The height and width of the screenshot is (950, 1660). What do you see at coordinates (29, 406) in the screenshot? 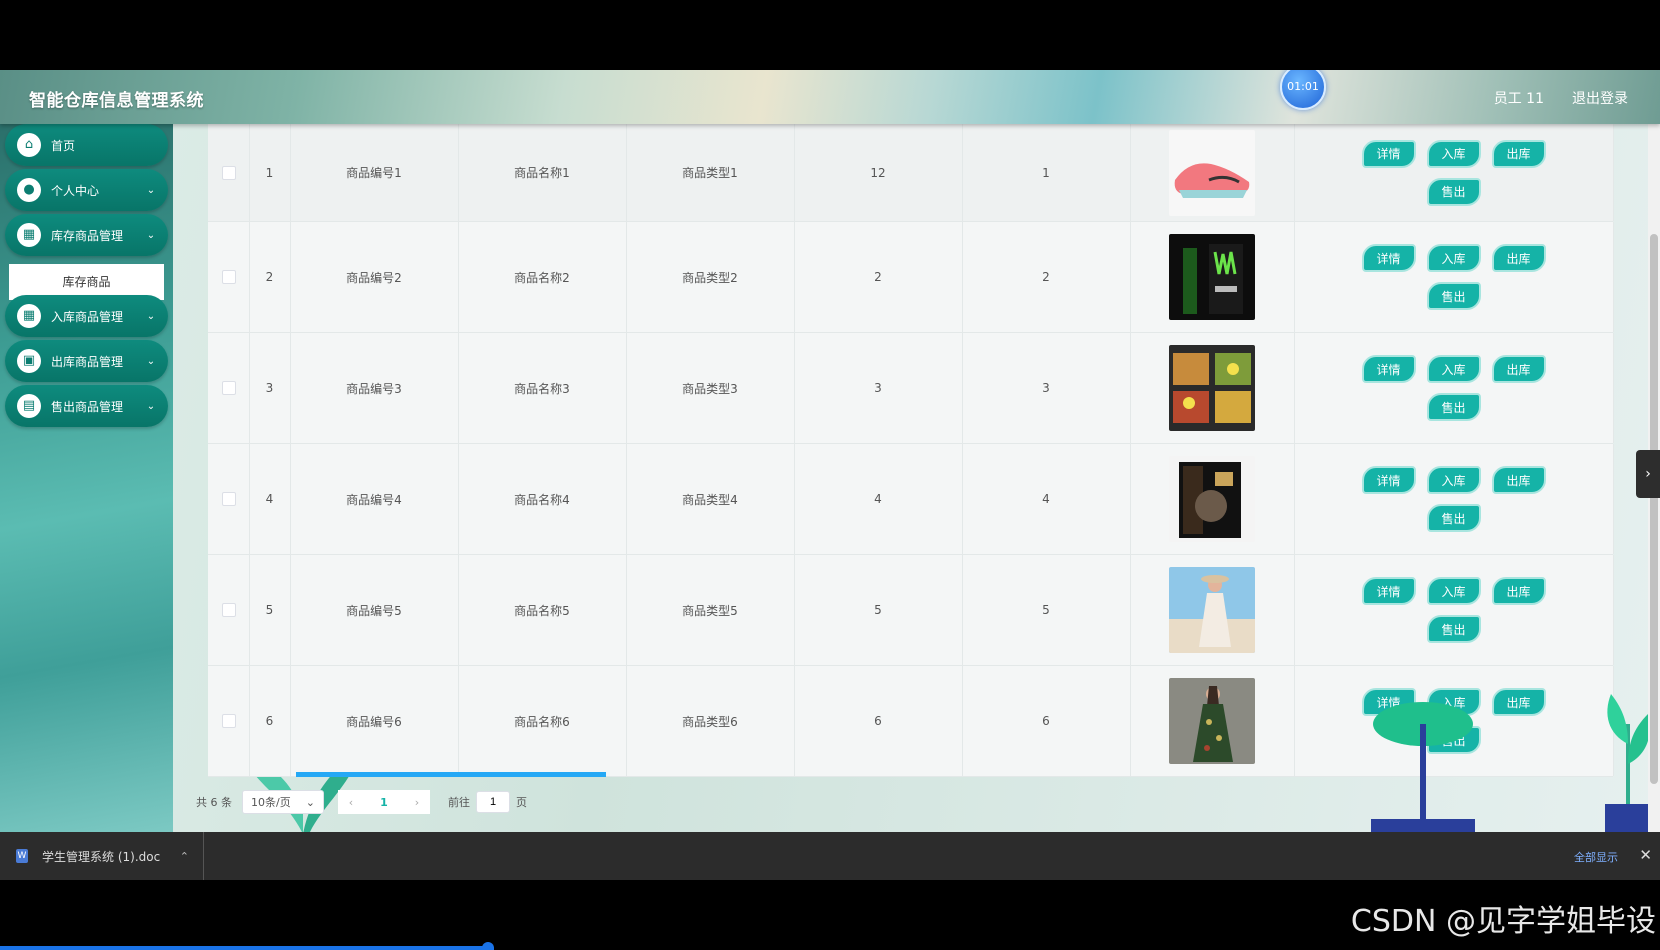
I see `briefcase-icon: ▤` at bounding box center [29, 406].